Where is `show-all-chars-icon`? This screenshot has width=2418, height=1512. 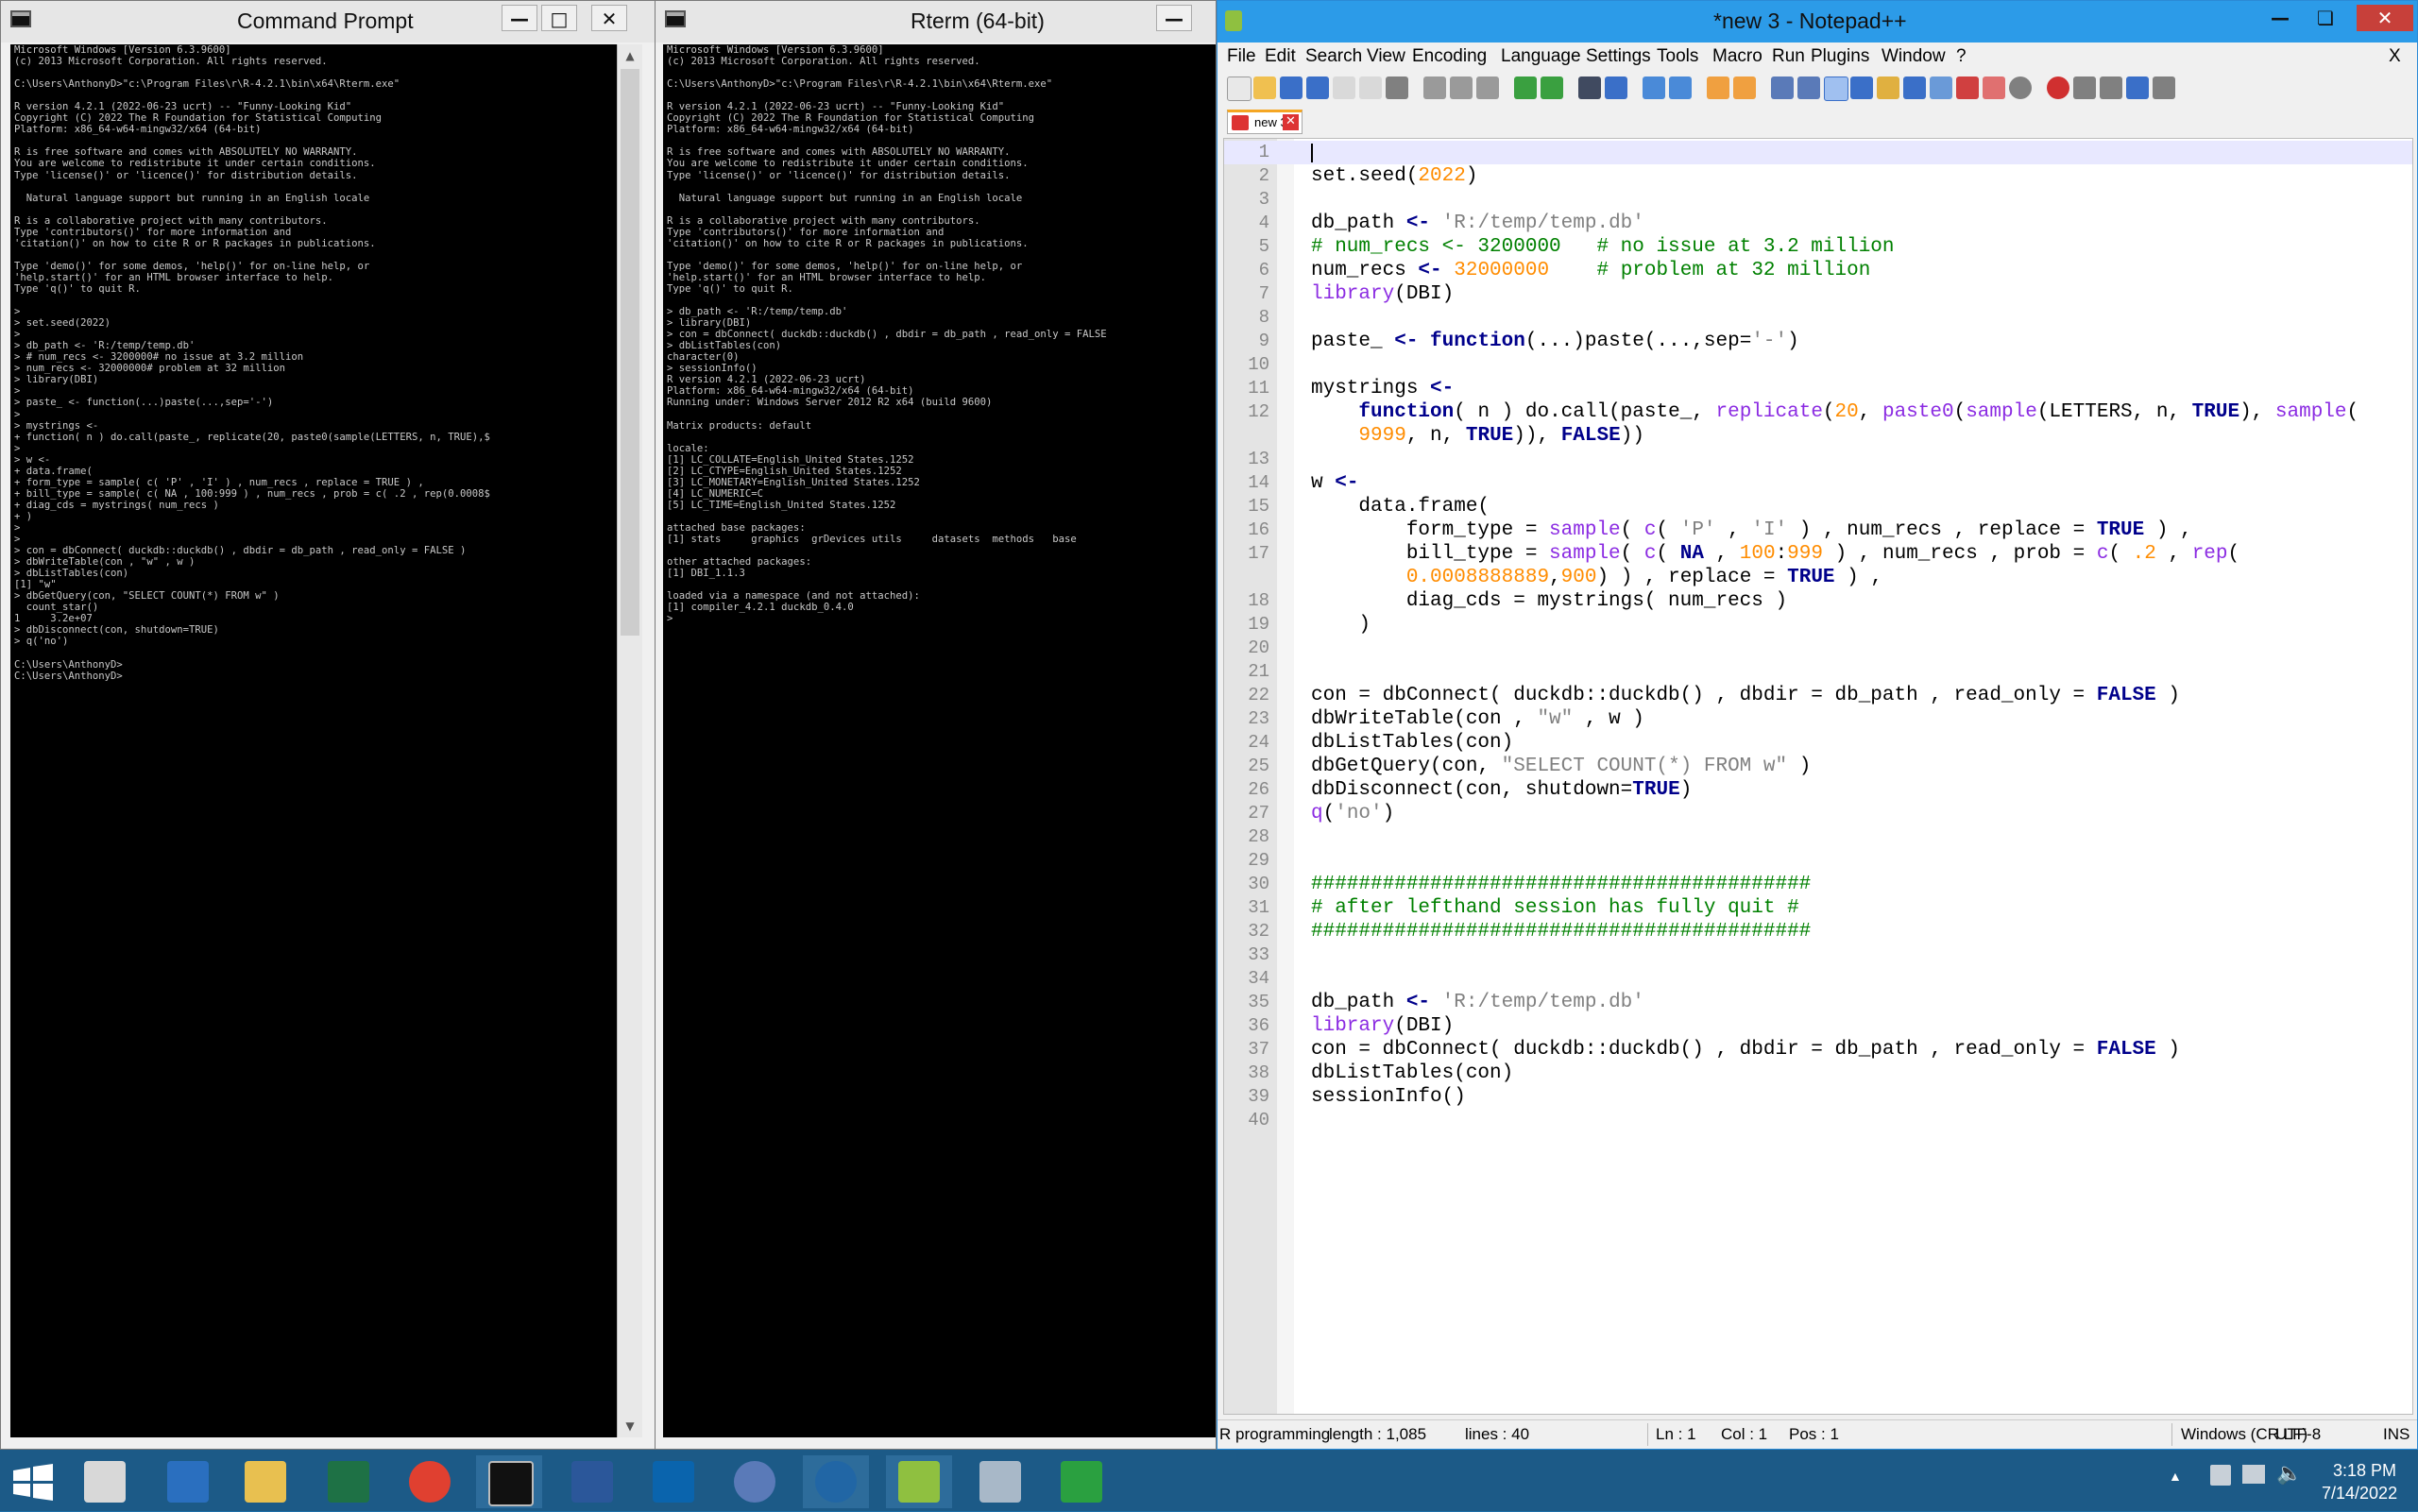 show-all-chars-icon is located at coordinates (1809, 88).